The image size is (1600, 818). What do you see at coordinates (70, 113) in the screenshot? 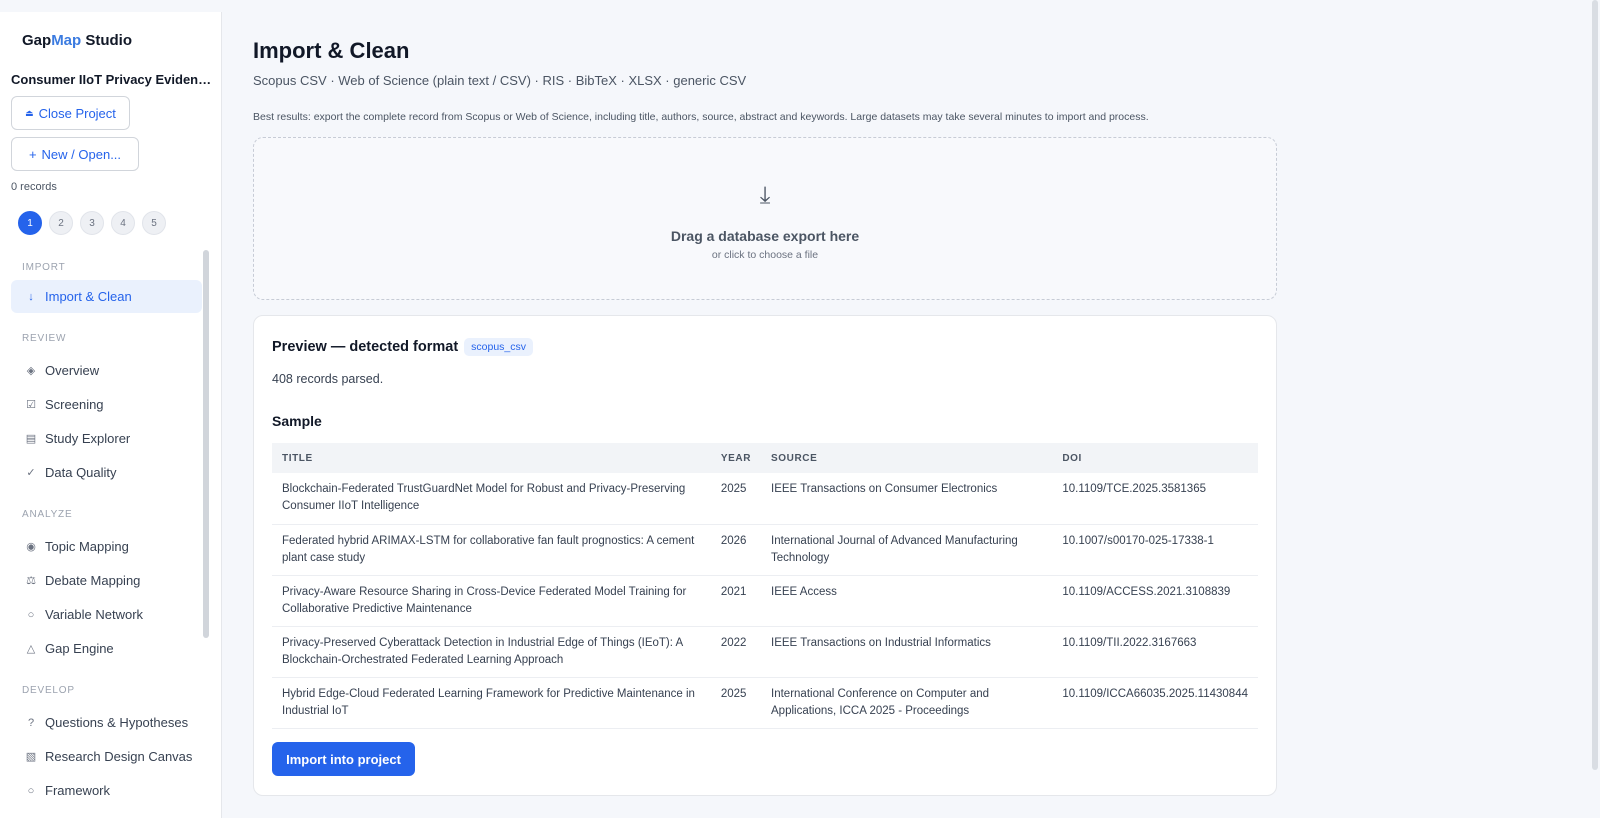
I see `close-project-button: ⏏ Close Project` at bounding box center [70, 113].